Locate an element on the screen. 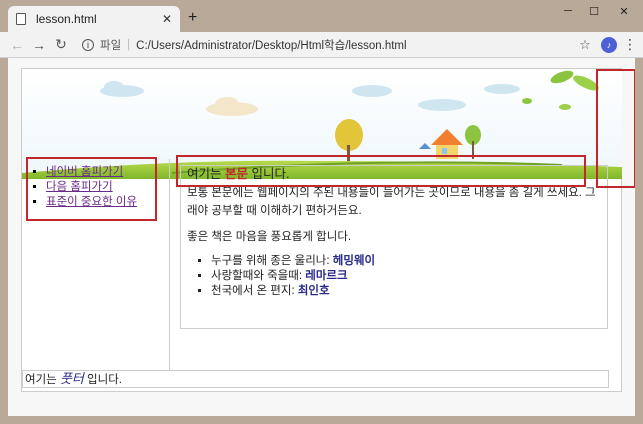 The width and height of the screenshot is (643, 424). naver-link: 네이버 홈피가기 is located at coordinates (84, 172).